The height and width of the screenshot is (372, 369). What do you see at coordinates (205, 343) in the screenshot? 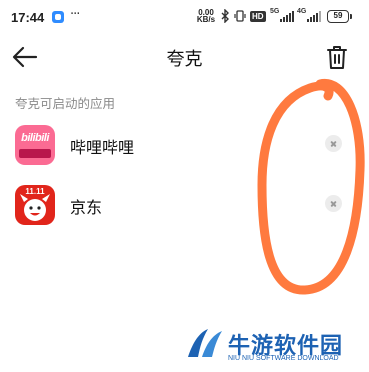
I see `niuyou-logo-icon` at bounding box center [205, 343].